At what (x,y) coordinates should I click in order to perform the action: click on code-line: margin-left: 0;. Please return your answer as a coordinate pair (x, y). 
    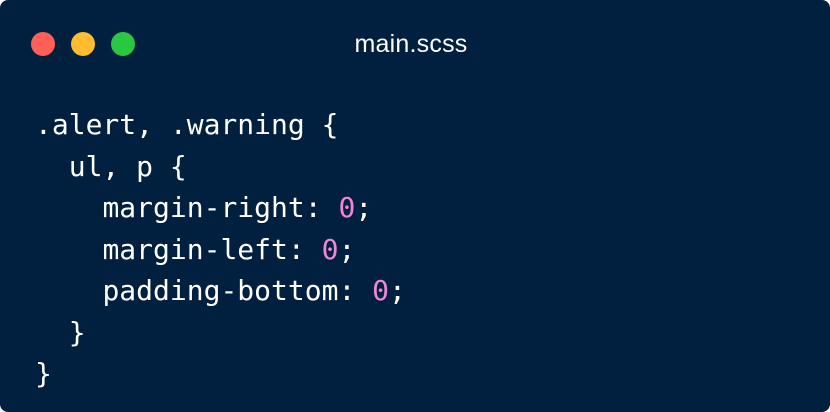
    Looking at the image, I should click on (220, 250).